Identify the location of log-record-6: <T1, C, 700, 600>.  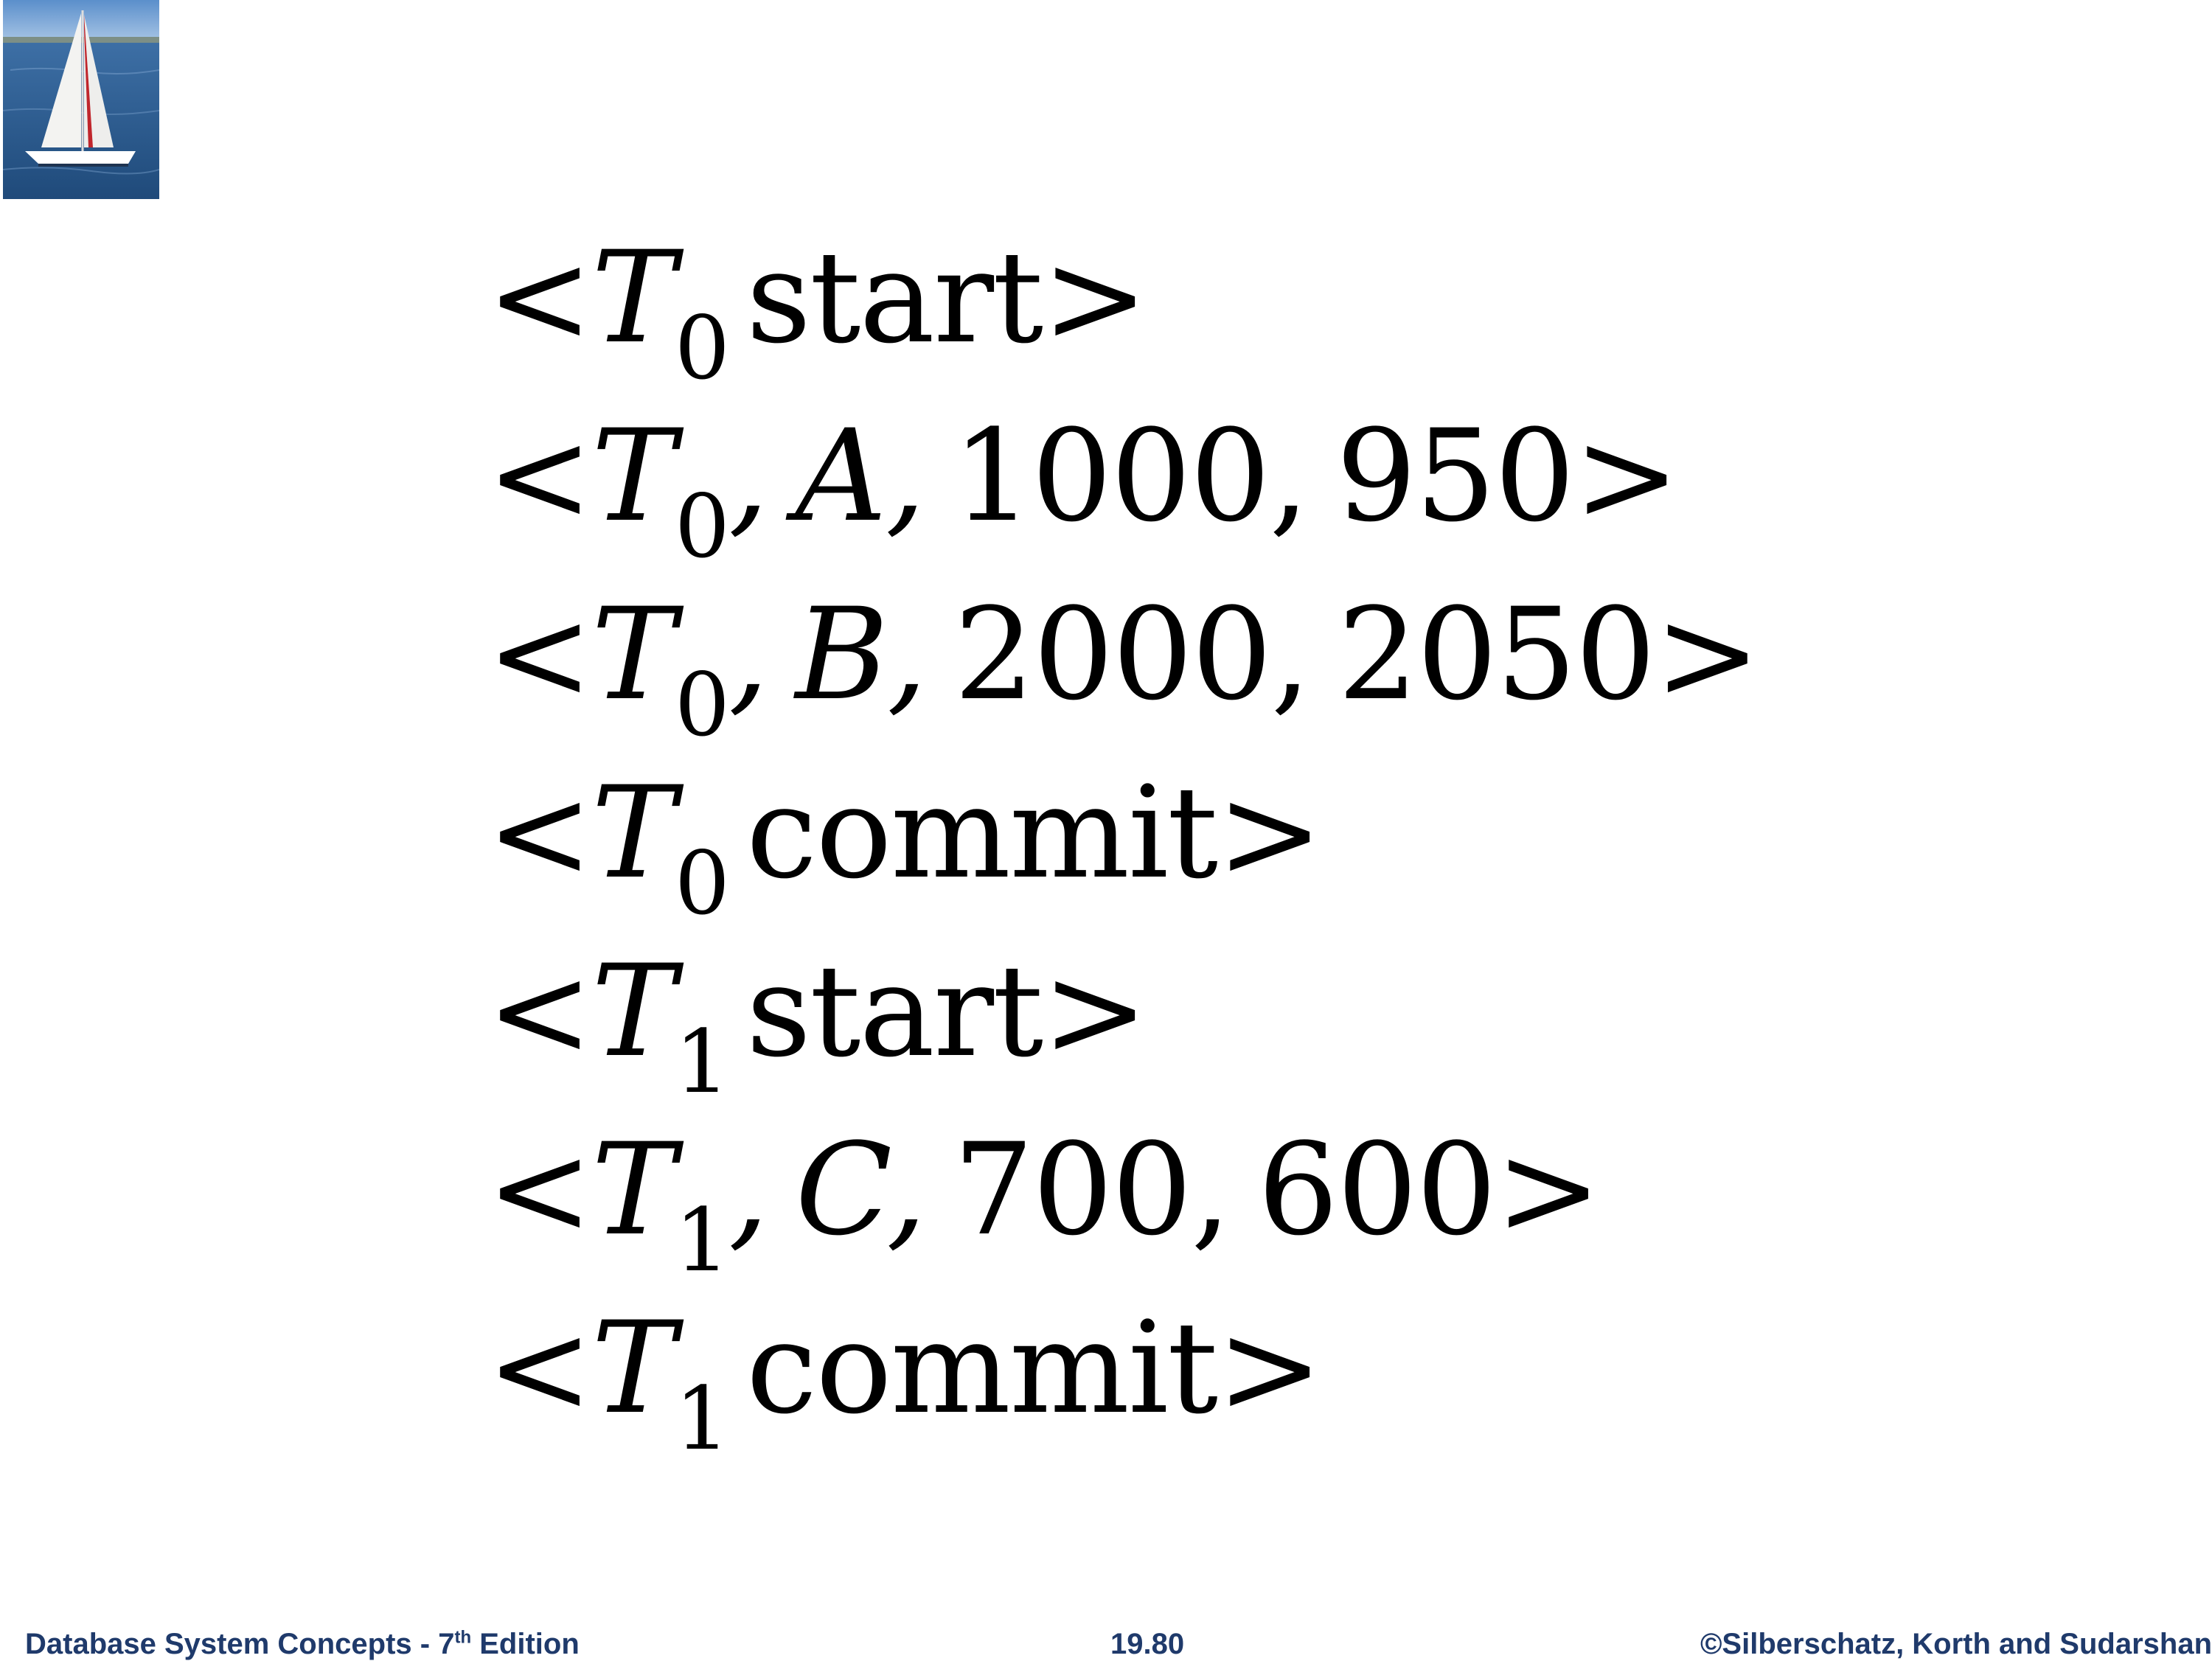
(1044, 1203).